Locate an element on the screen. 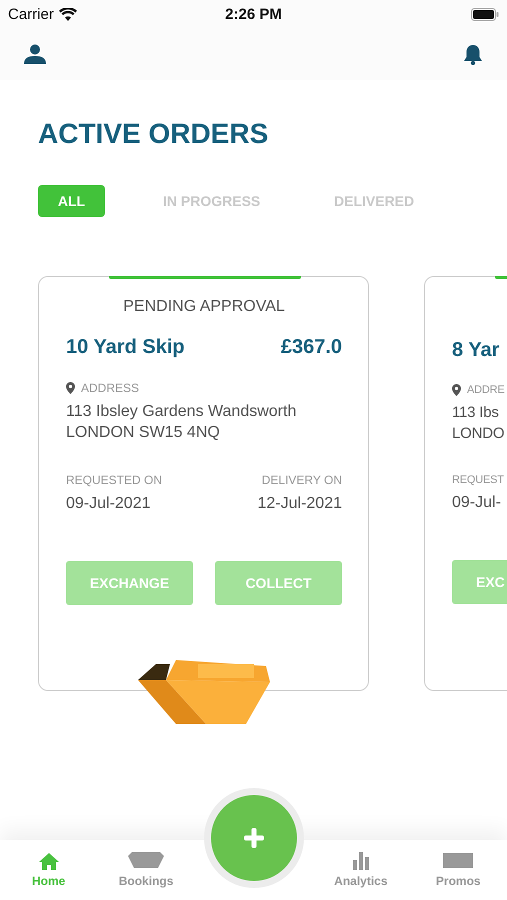 This screenshot has width=507, height=900. address-label: ADDRESS is located at coordinates (110, 388).